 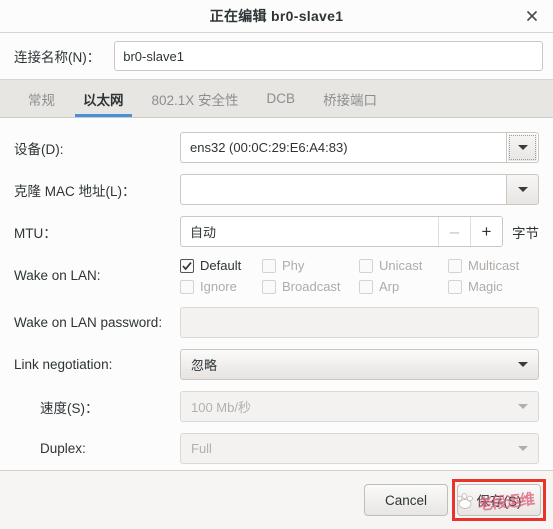 I want to click on checkbox-broadcast-label: Broadcast, so click(x=311, y=286).